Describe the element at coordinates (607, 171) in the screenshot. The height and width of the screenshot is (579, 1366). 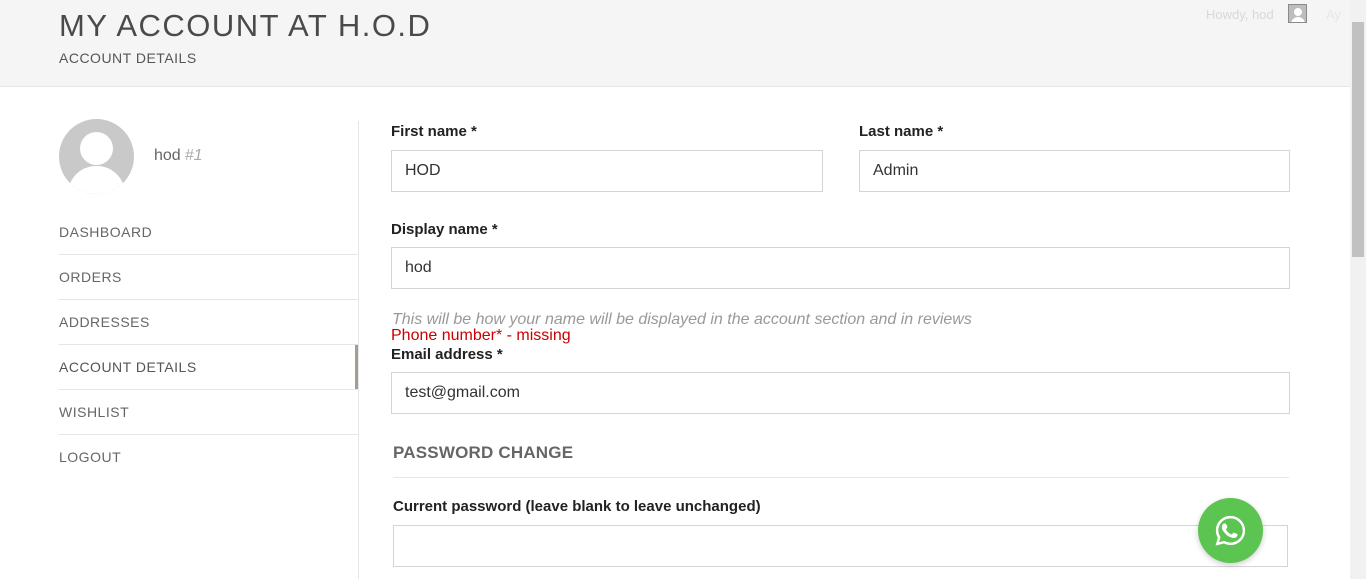
I see `first-name-field` at that location.